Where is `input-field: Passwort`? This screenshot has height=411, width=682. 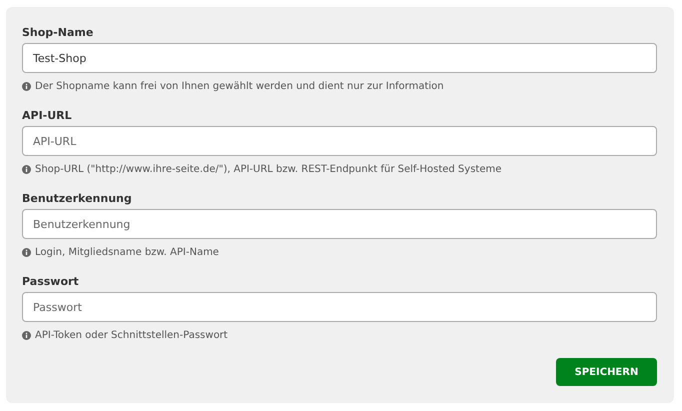
input-field: Passwort is located at coordinates (339, 307).